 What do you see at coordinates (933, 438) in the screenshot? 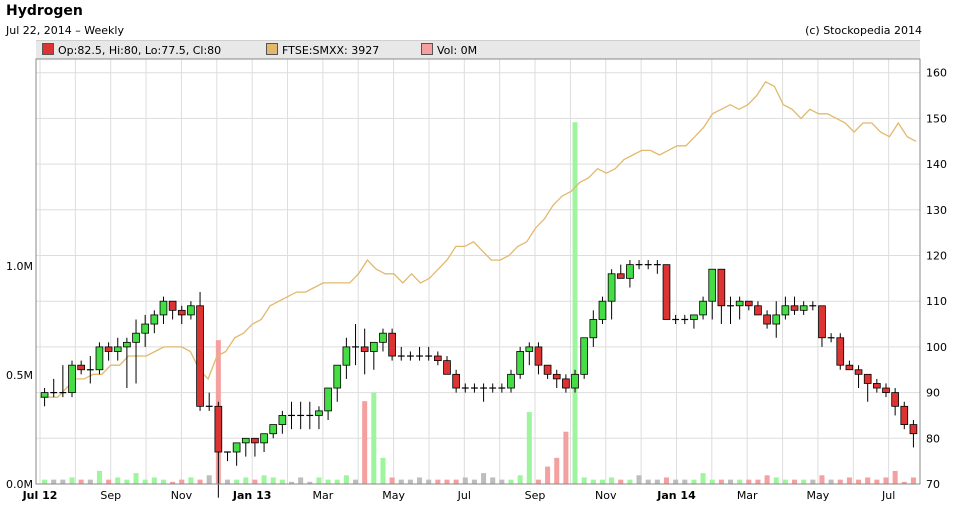
I see `price-axis-label: 80` at bounding box center [933, 438].